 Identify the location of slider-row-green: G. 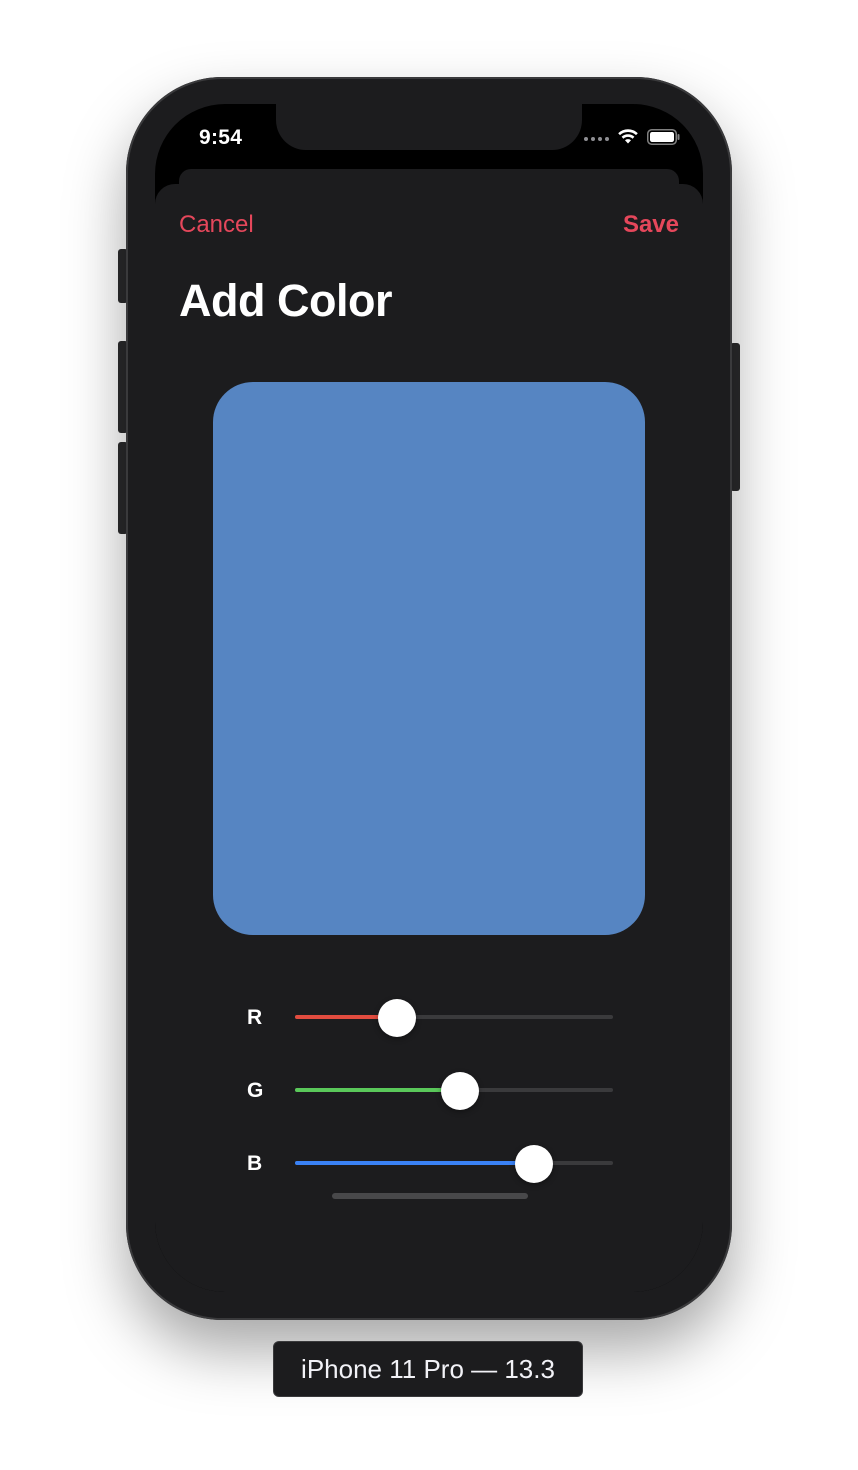
(430, 1090).